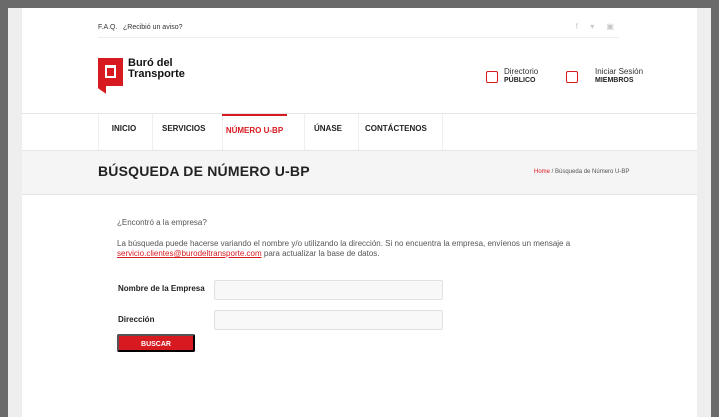 The width and height of the screenshot is (719, 417). I want to click on nav-numero-ubp: NÚMERO U-BP, so click(254, 132).